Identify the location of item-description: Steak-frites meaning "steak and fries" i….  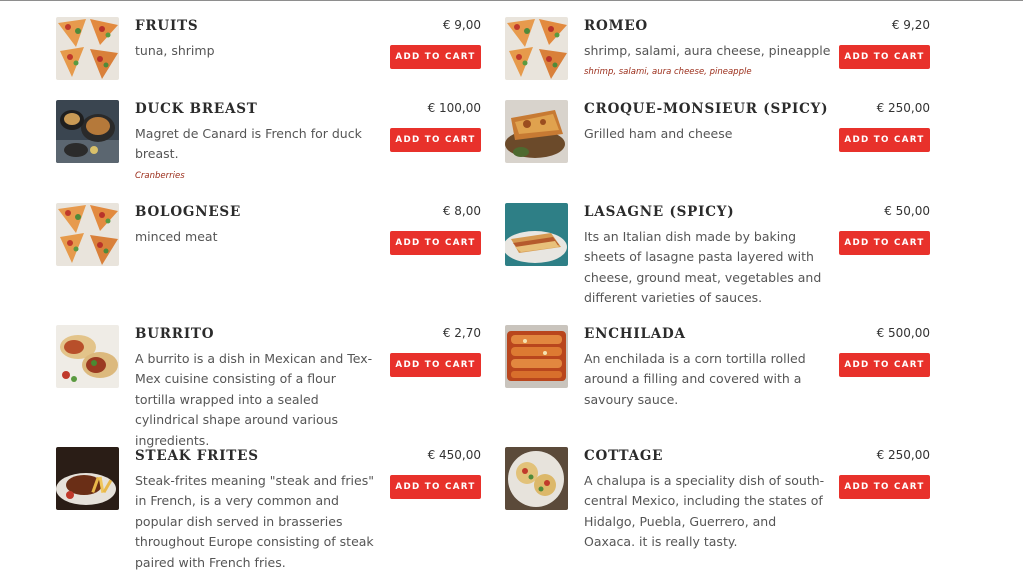
(254, 521).